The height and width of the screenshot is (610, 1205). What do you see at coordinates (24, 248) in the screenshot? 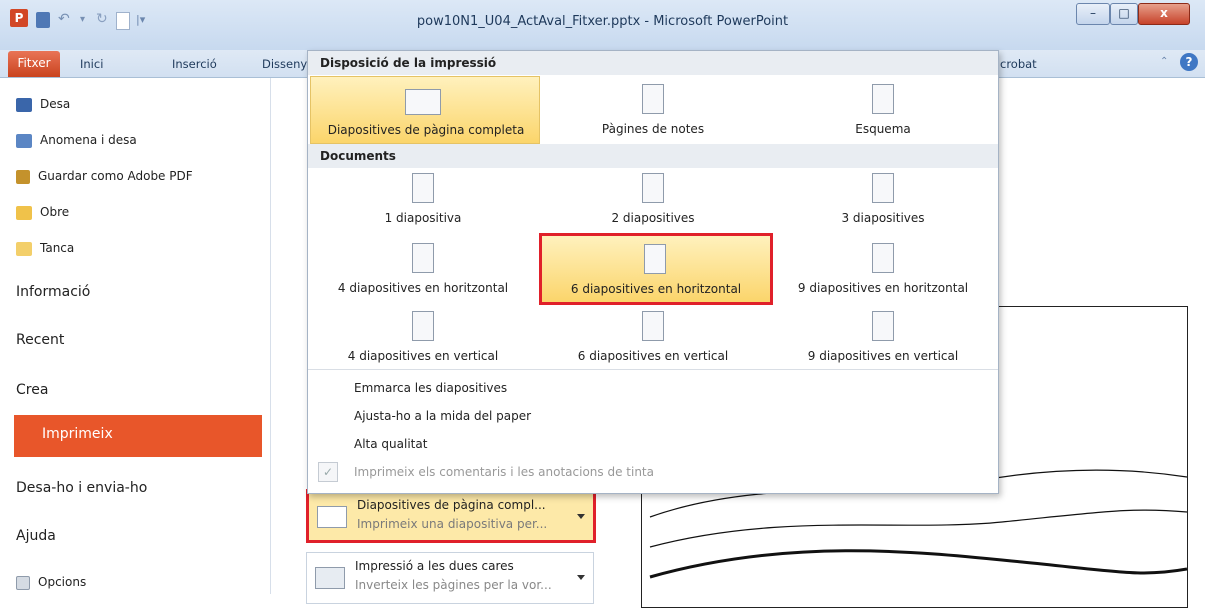
I see `close-folder-icon` at bounding box center [24, 248].